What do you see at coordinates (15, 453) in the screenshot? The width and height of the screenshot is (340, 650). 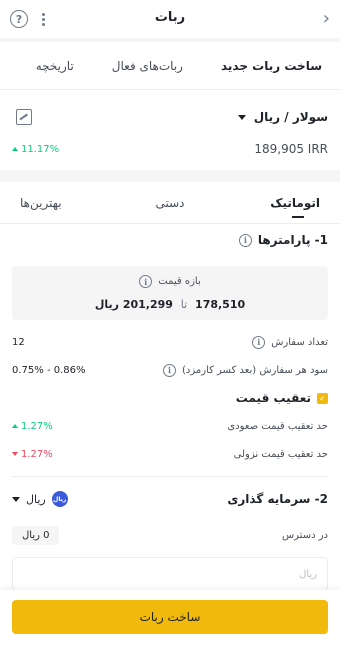 I see `down-arrow-icon` at bounding box center [15, 453].